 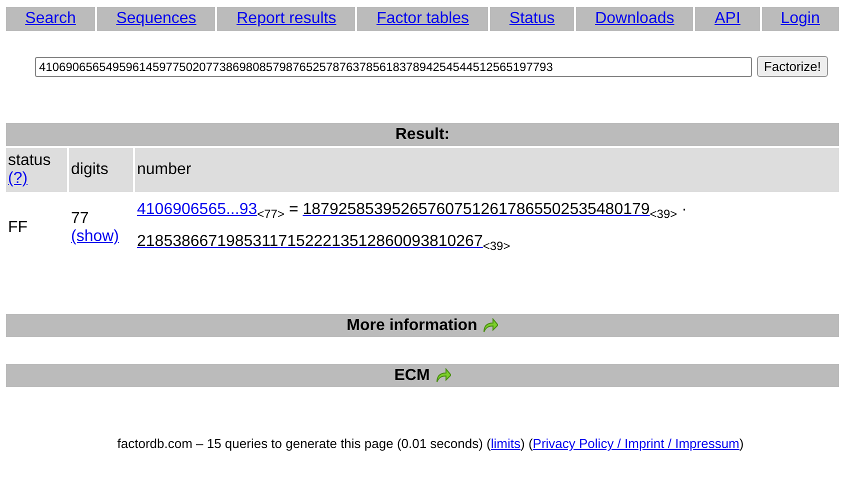 What do you see at coordinates (430, 443) in the screenshot?
I see `footer-text: factordb.com – 15 queries to generate this page (0.01 seconds) (limits) (Privacy Policy / Imprint / Impressum)` at bounding box center [430, 443].